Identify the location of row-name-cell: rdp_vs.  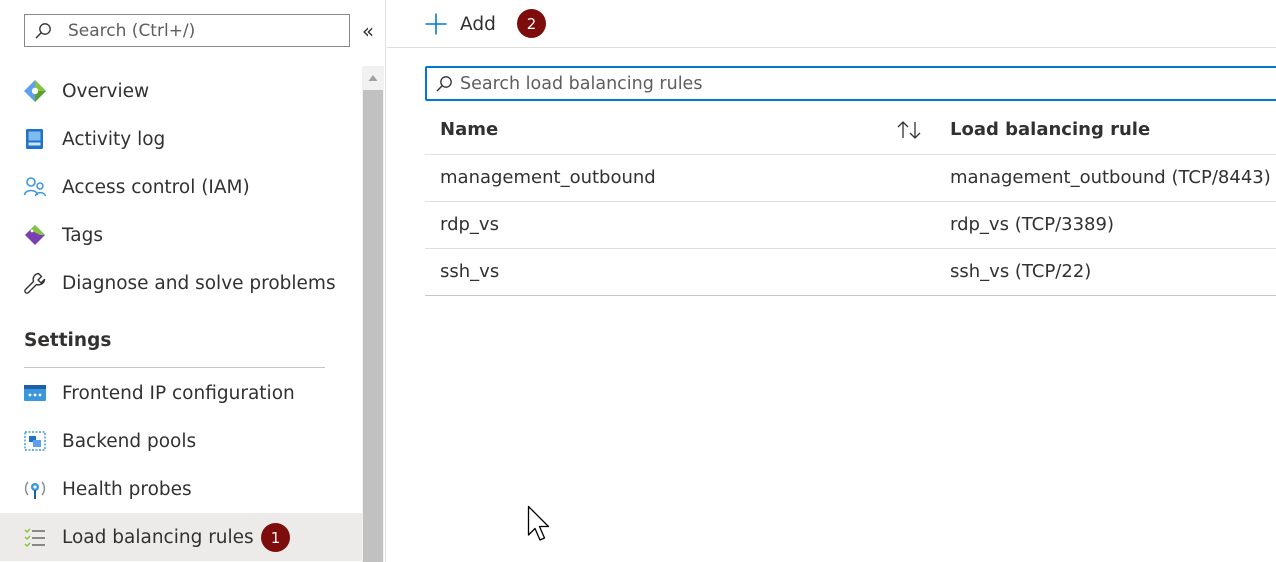
(469, 224).